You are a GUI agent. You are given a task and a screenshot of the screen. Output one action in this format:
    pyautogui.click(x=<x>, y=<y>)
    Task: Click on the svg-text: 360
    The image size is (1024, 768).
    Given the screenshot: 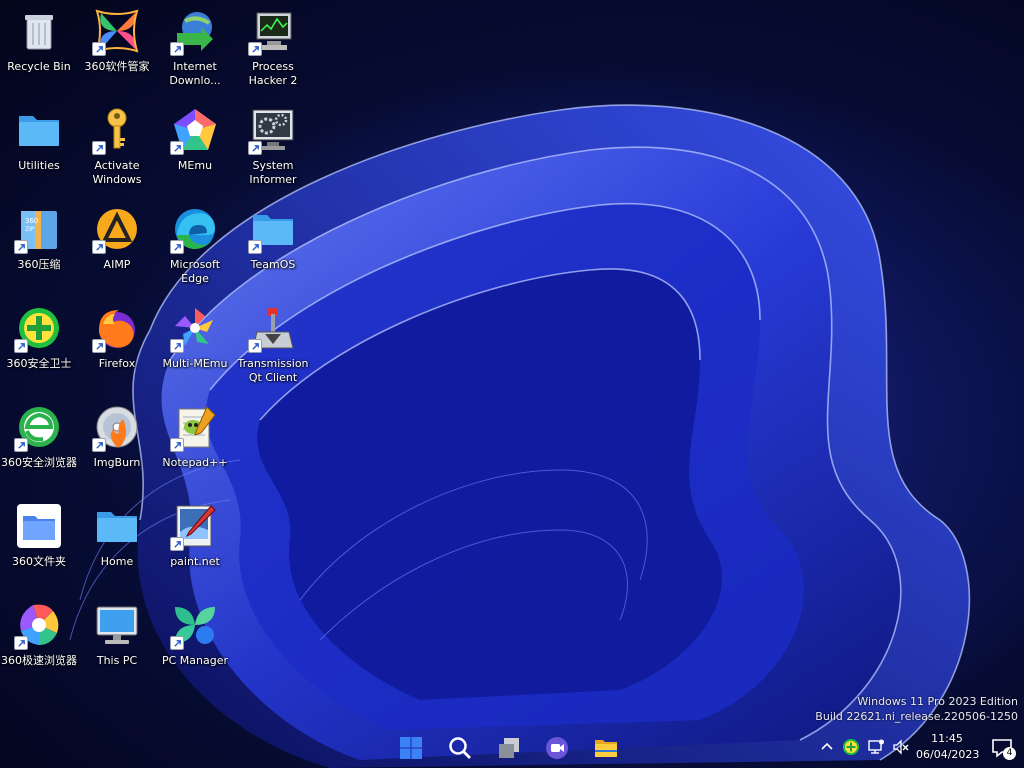 What is the action you would take?
    pyautogui.click(x=31, y=221)
    